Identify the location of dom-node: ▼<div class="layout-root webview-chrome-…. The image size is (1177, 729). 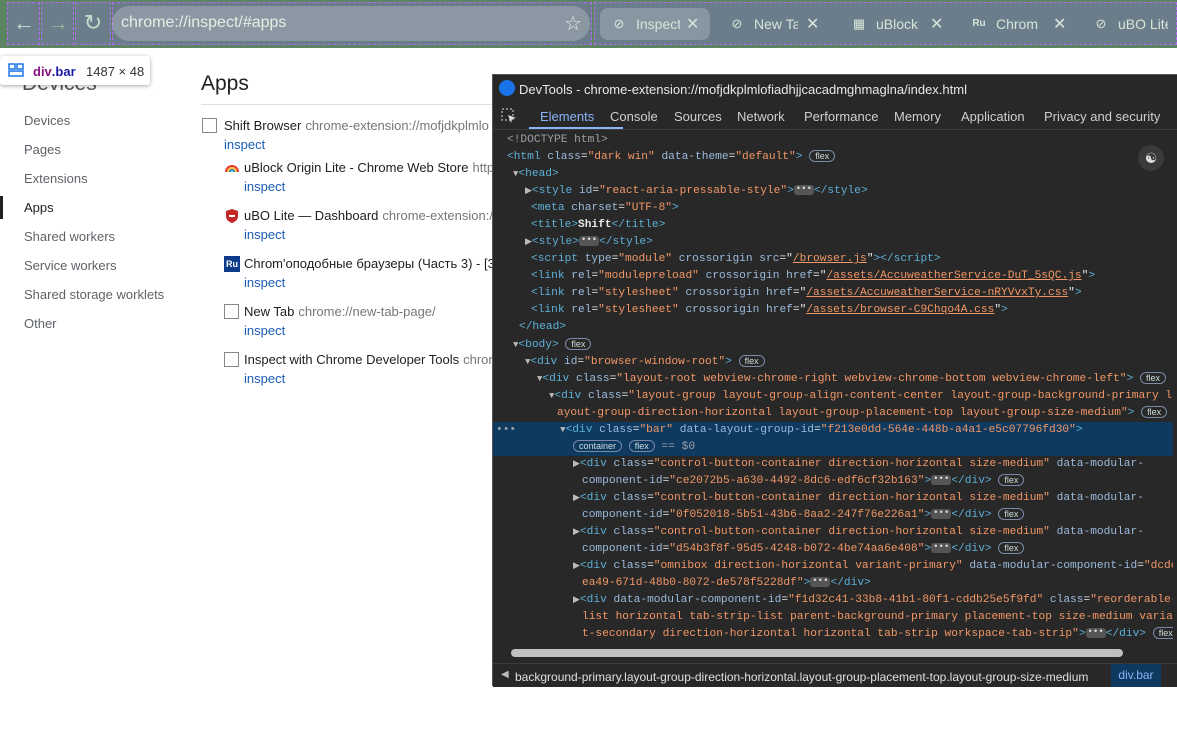
(851, 379).